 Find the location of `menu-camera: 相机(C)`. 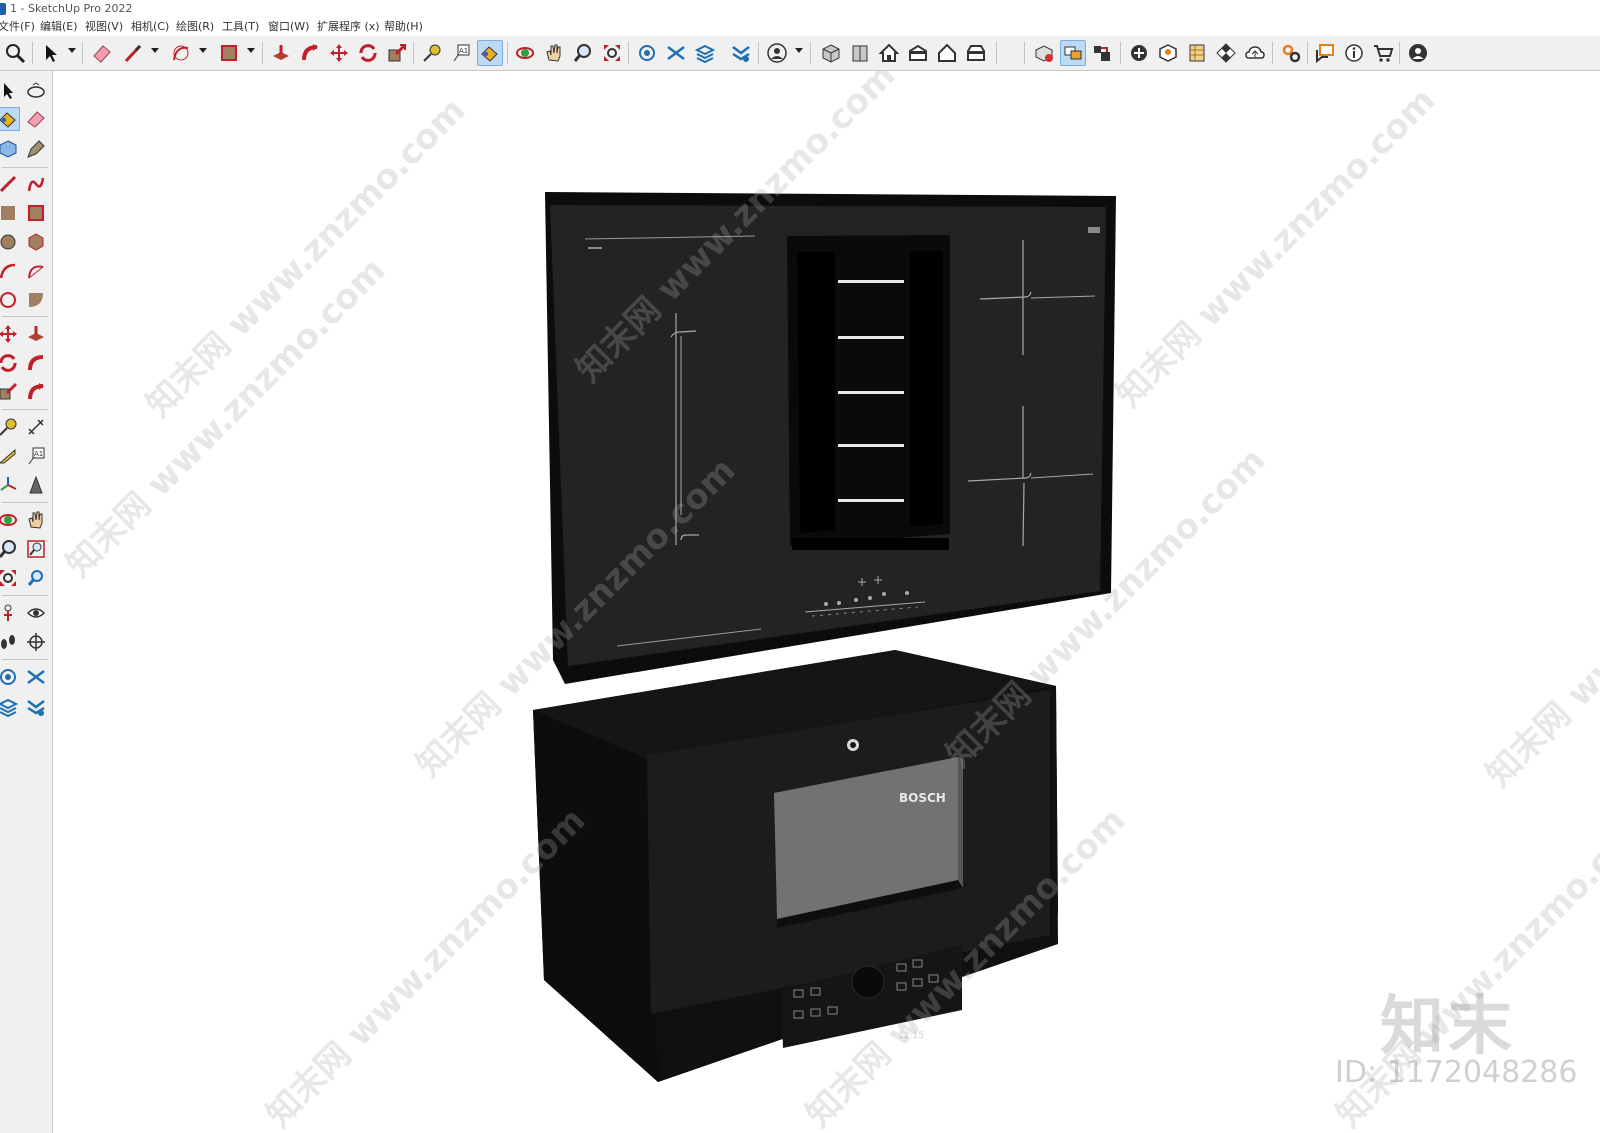

menu-camera: 相机(C) is located at coordinates (150, 27).